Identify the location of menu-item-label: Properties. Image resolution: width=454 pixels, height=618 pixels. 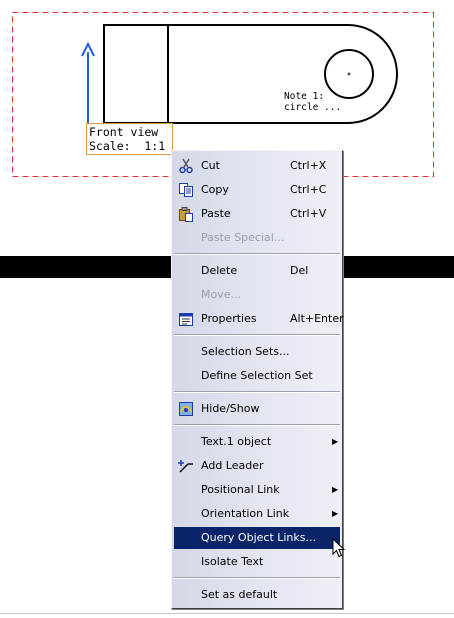
(229, 318).